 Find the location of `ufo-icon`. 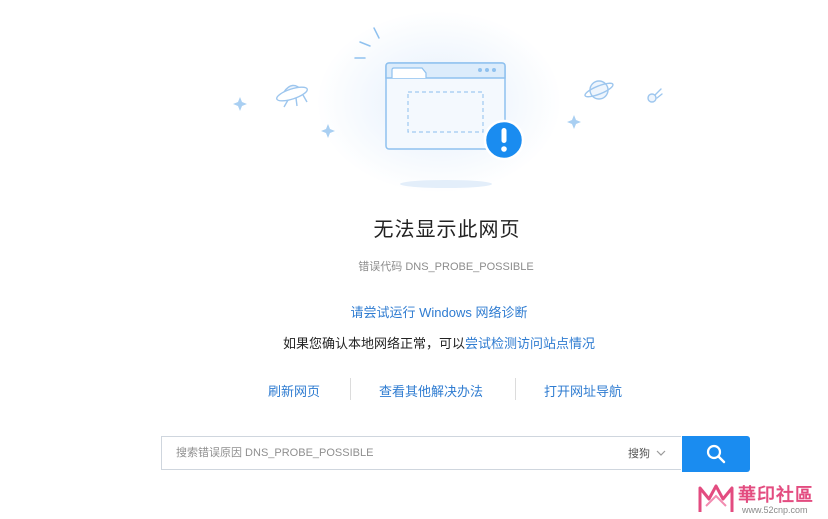

ufo-icon is located at coordinates (292, 96).